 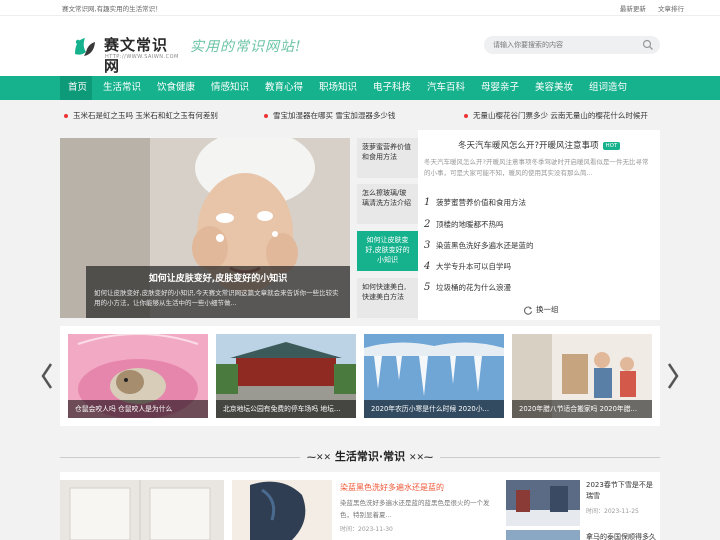 I want to click on side-tab-active: 如何让皮肤变好,皮肤变好的小知识, so click(x=387, y=251).